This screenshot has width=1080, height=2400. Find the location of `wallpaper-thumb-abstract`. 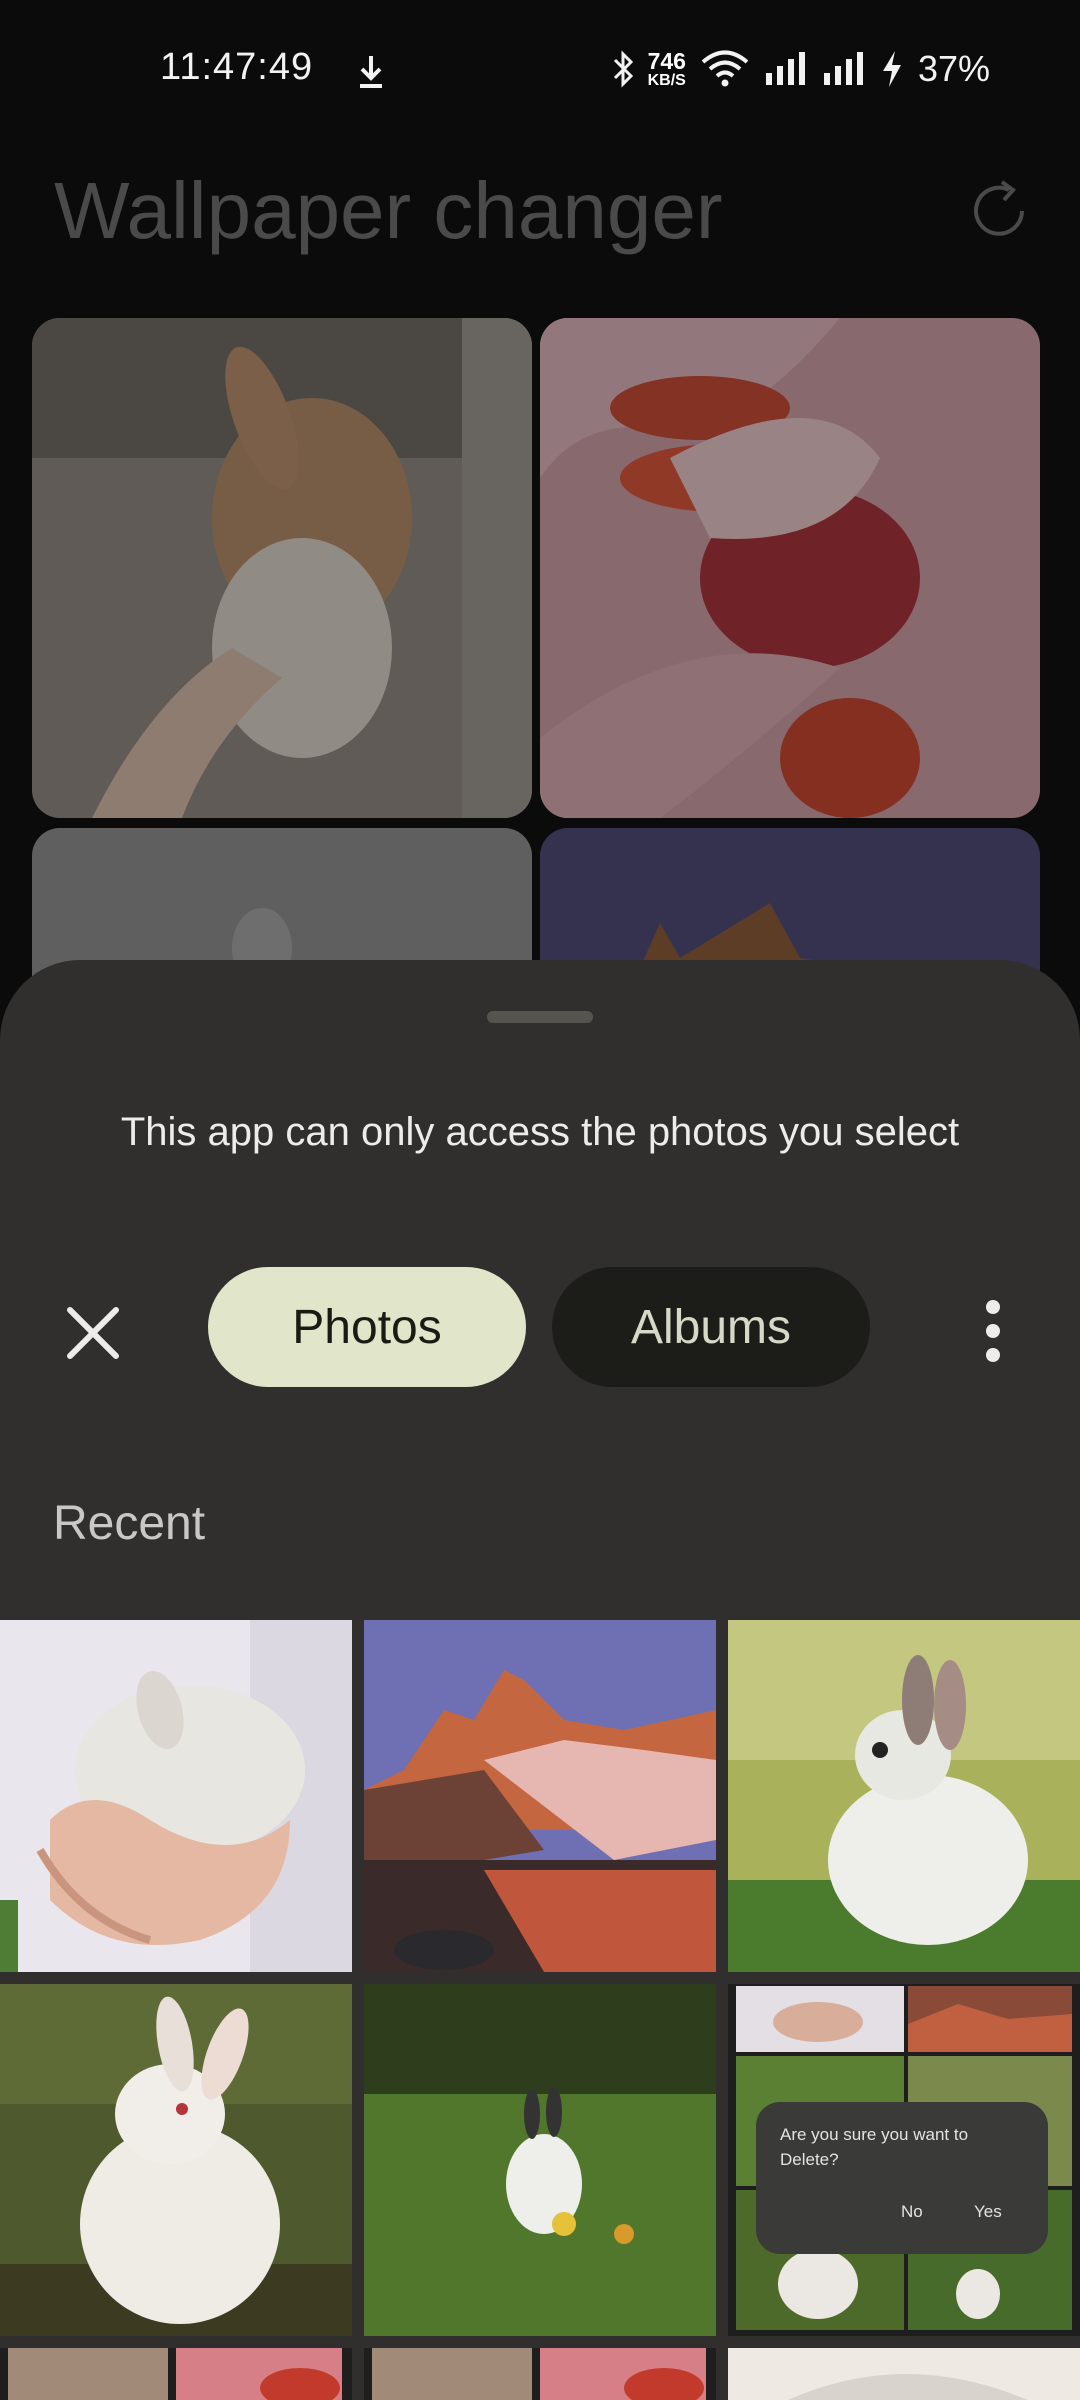

wallpaper-thumb-abstract is located at coordinates (790, 568).